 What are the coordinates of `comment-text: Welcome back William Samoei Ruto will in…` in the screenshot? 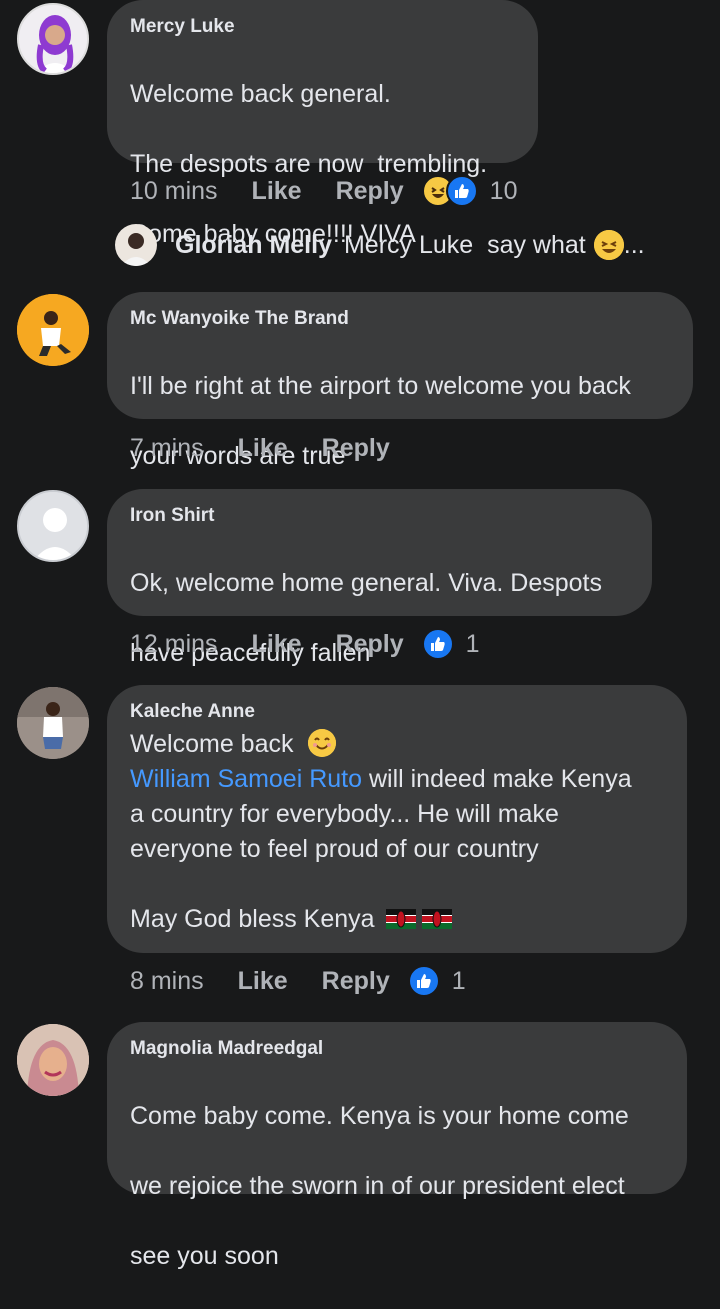 It's located at (397, 832).